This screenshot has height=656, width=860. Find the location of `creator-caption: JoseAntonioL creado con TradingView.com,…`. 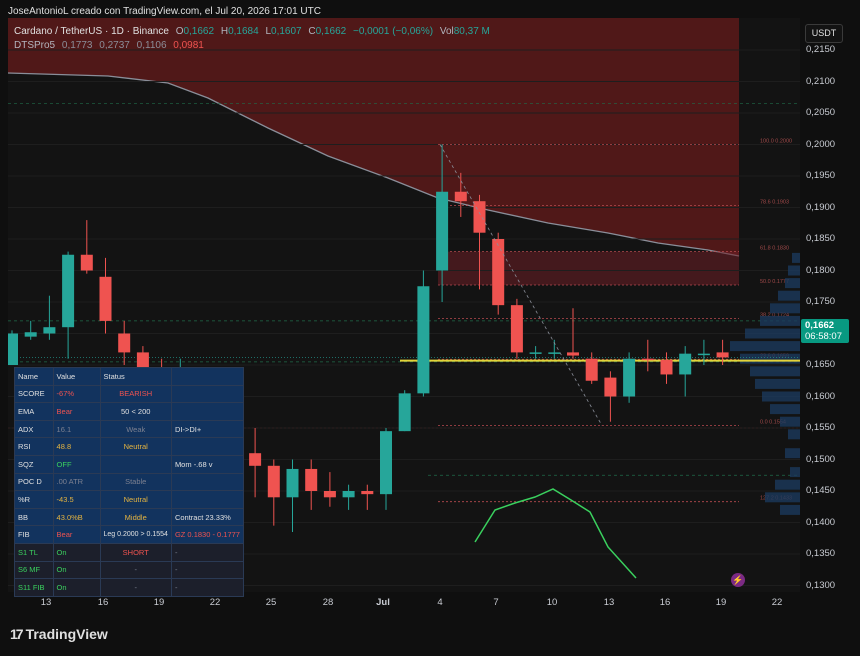

creator-caption: JoseAntonioL creado con TradingView.com,… is located at coordinates (164, 11).